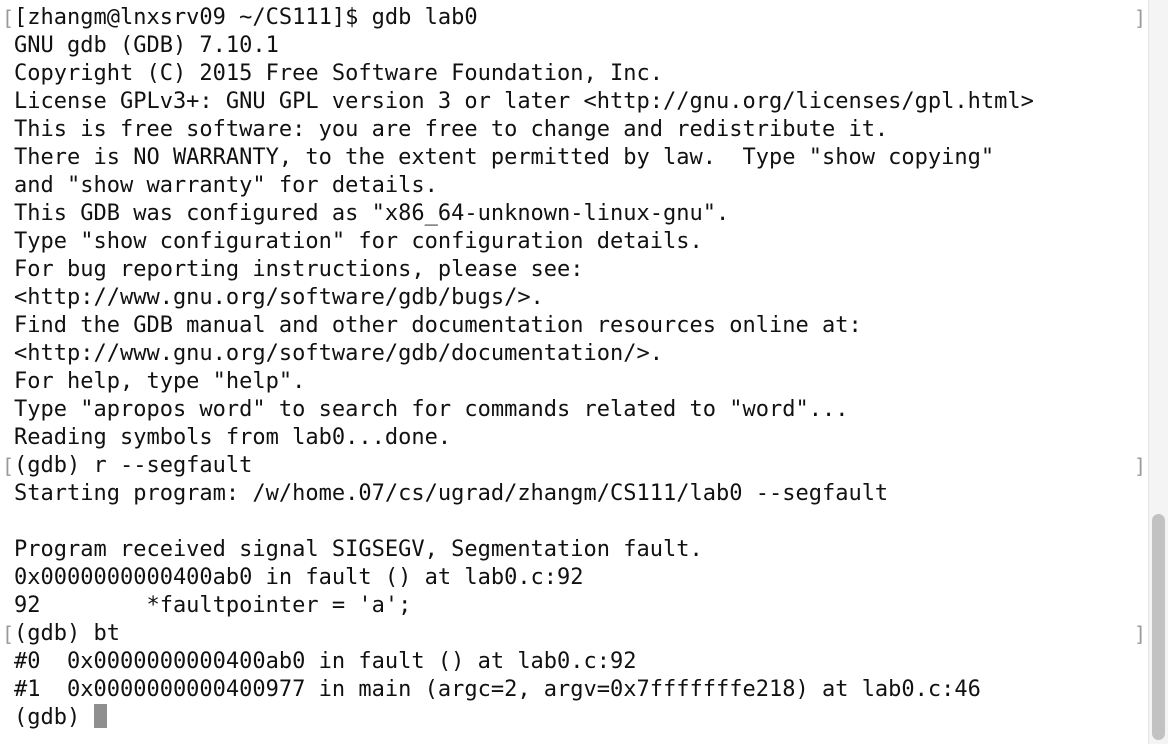  What do you see at coordinates (160, 381) in the screenshot?
I see `terminal-line: For help, type "help".` at bounding box center [160, 381].